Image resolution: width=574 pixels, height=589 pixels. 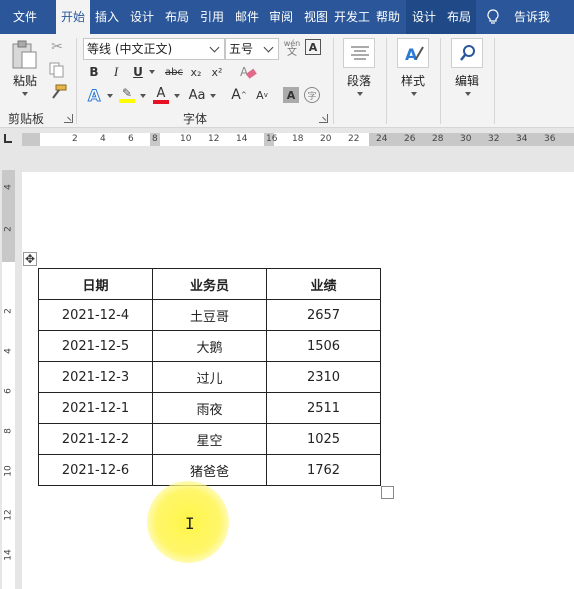 I want to click on tab-table-design: 设计, so click(x=424, y=17).